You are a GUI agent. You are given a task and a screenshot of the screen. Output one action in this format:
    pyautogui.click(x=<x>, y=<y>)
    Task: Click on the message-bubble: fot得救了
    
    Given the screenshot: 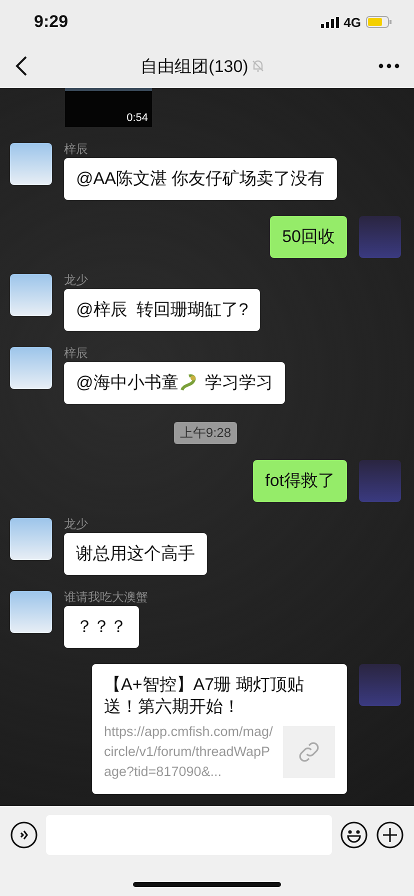 What is the action you would take?
    pyautogui.click(x=300, y=481)
    